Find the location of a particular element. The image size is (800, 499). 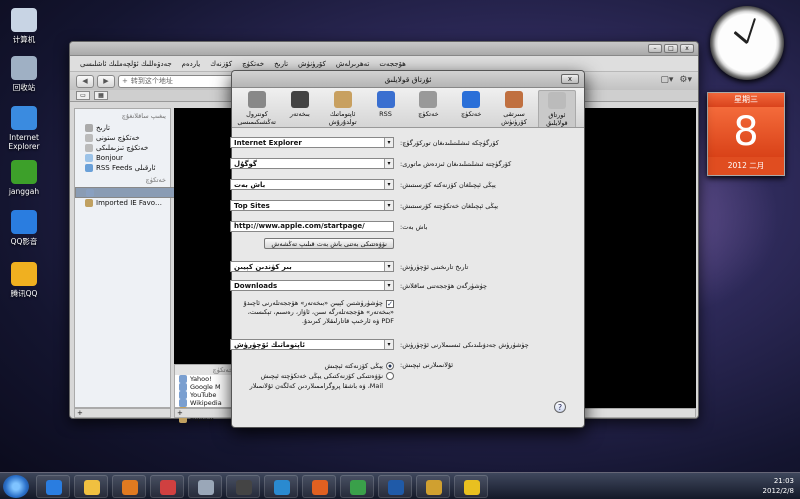

gear-icon: ⚙▾ is located at coordinates (685, 80).